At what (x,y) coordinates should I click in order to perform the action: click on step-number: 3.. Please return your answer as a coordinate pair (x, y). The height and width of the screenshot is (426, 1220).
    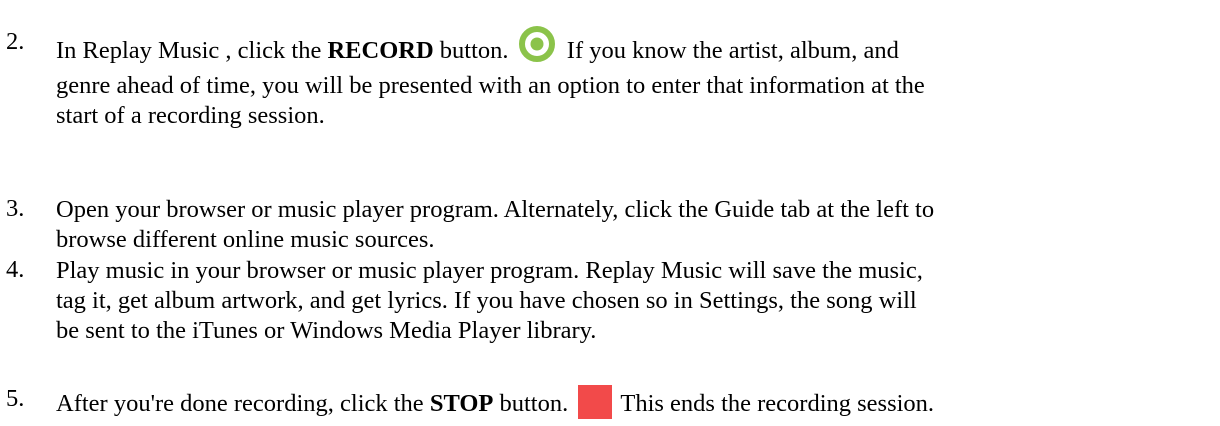
    Looking at the image, I should click on (15, 208).